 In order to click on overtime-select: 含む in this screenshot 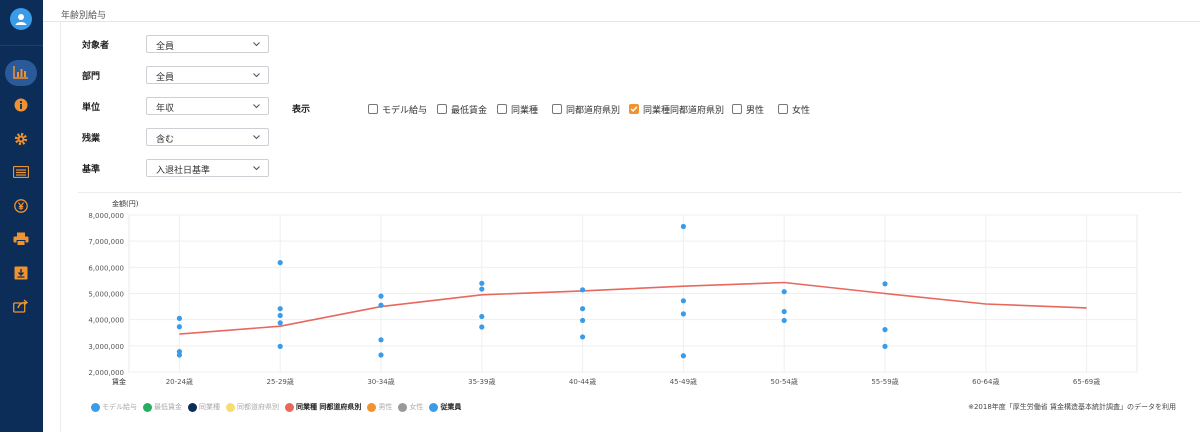, I will do `click(207, 137)`.